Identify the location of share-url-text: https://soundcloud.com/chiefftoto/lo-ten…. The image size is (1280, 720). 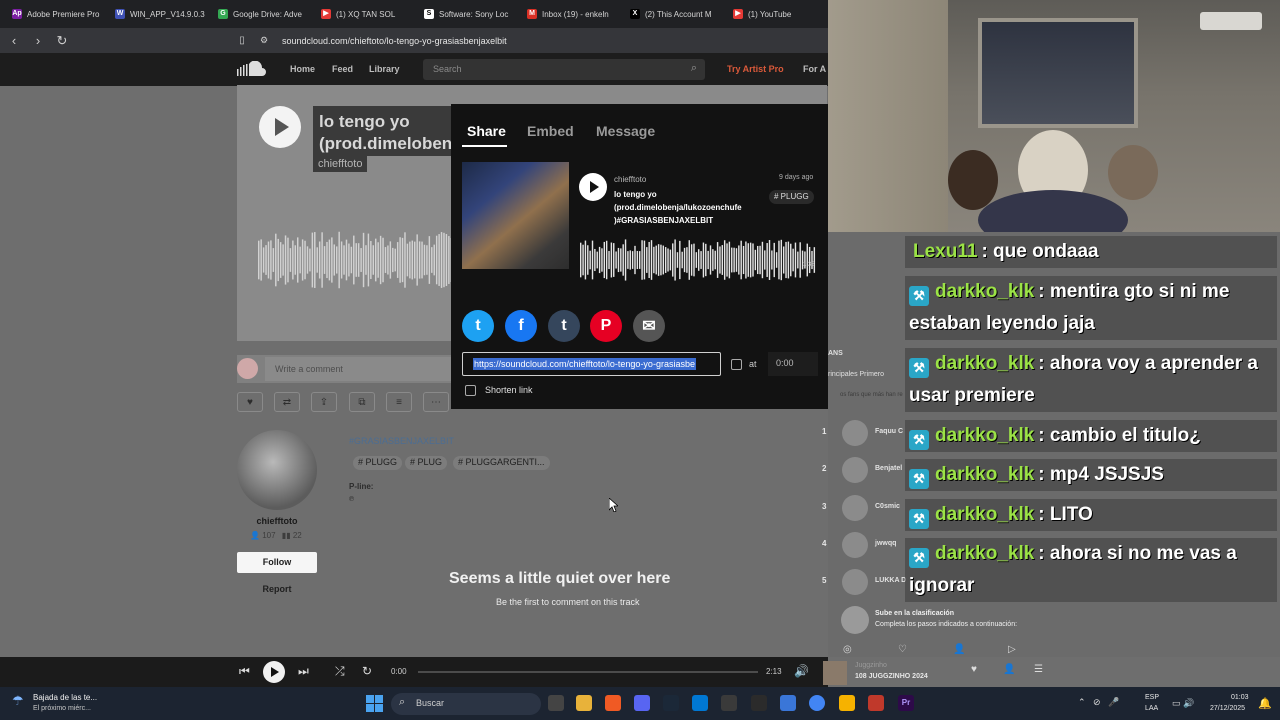
(584, 364).